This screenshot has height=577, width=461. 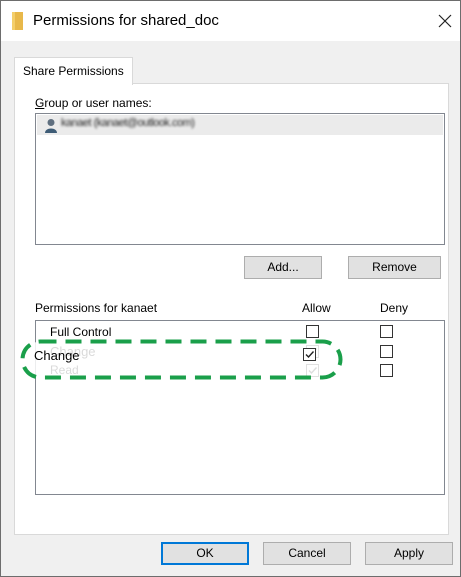 I want to click on folder-icon, so click(x=17, y=21).